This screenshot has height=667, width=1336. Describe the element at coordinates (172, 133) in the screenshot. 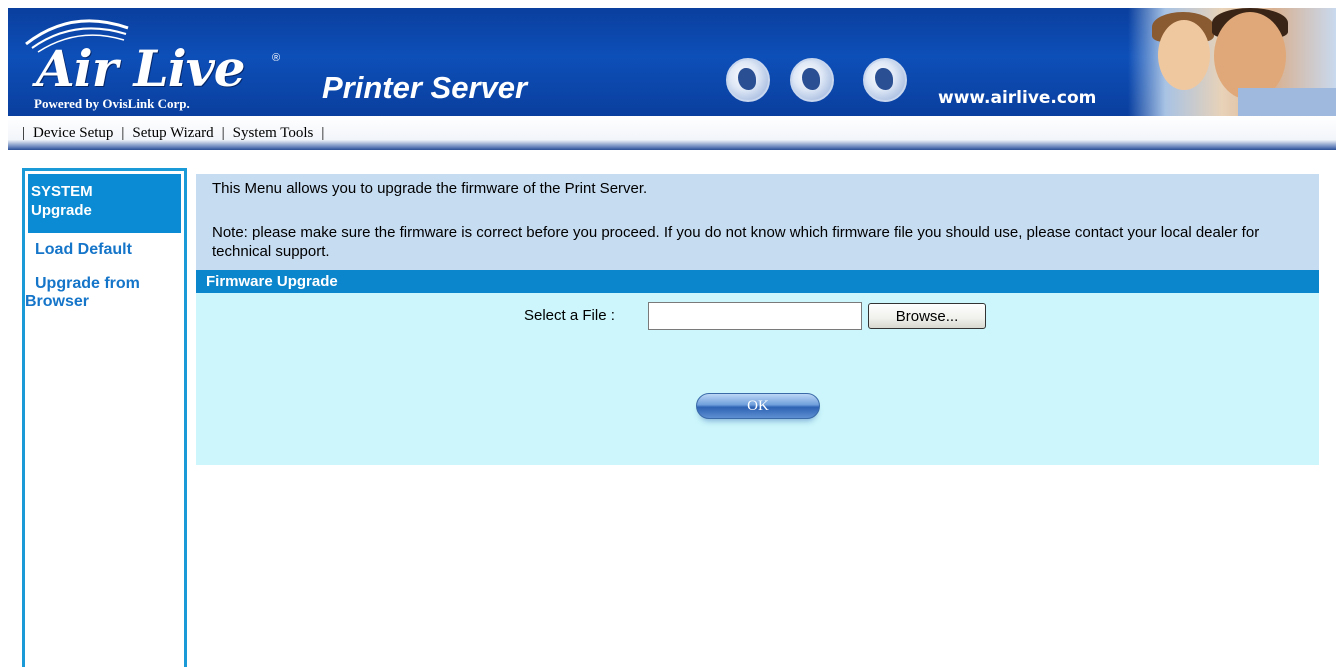

I see `nav-setup-wizard: Setup Wizard` at that location.